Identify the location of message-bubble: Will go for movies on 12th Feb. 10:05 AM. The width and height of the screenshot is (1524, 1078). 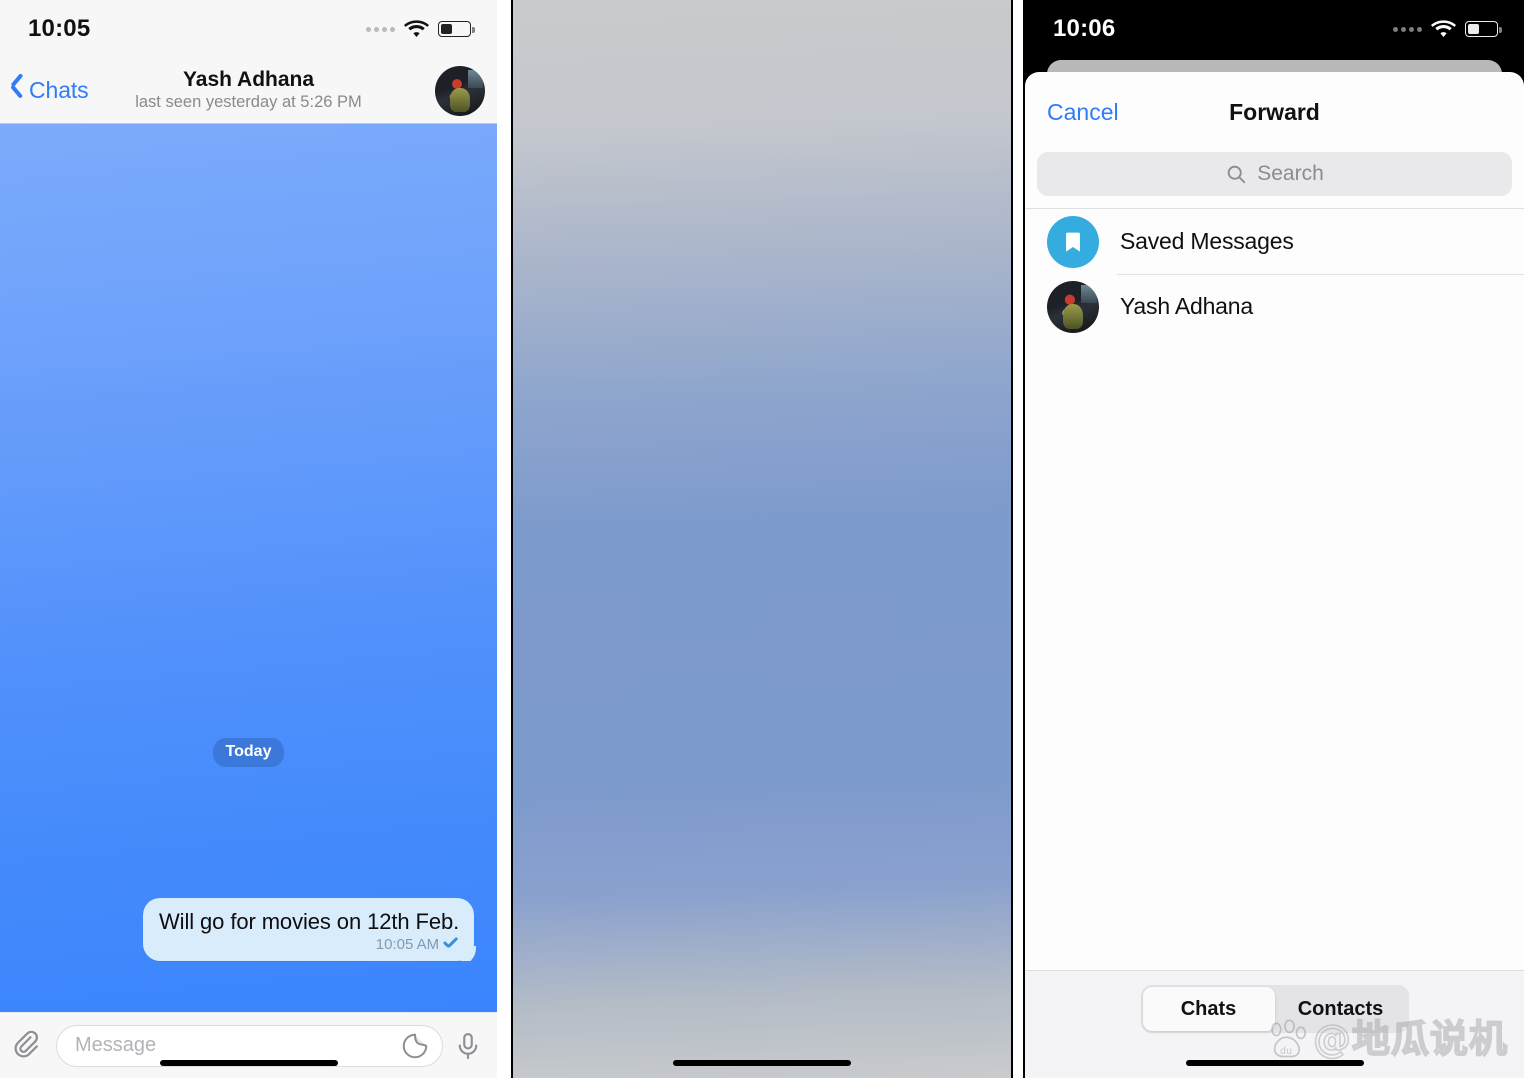
(309, 929).